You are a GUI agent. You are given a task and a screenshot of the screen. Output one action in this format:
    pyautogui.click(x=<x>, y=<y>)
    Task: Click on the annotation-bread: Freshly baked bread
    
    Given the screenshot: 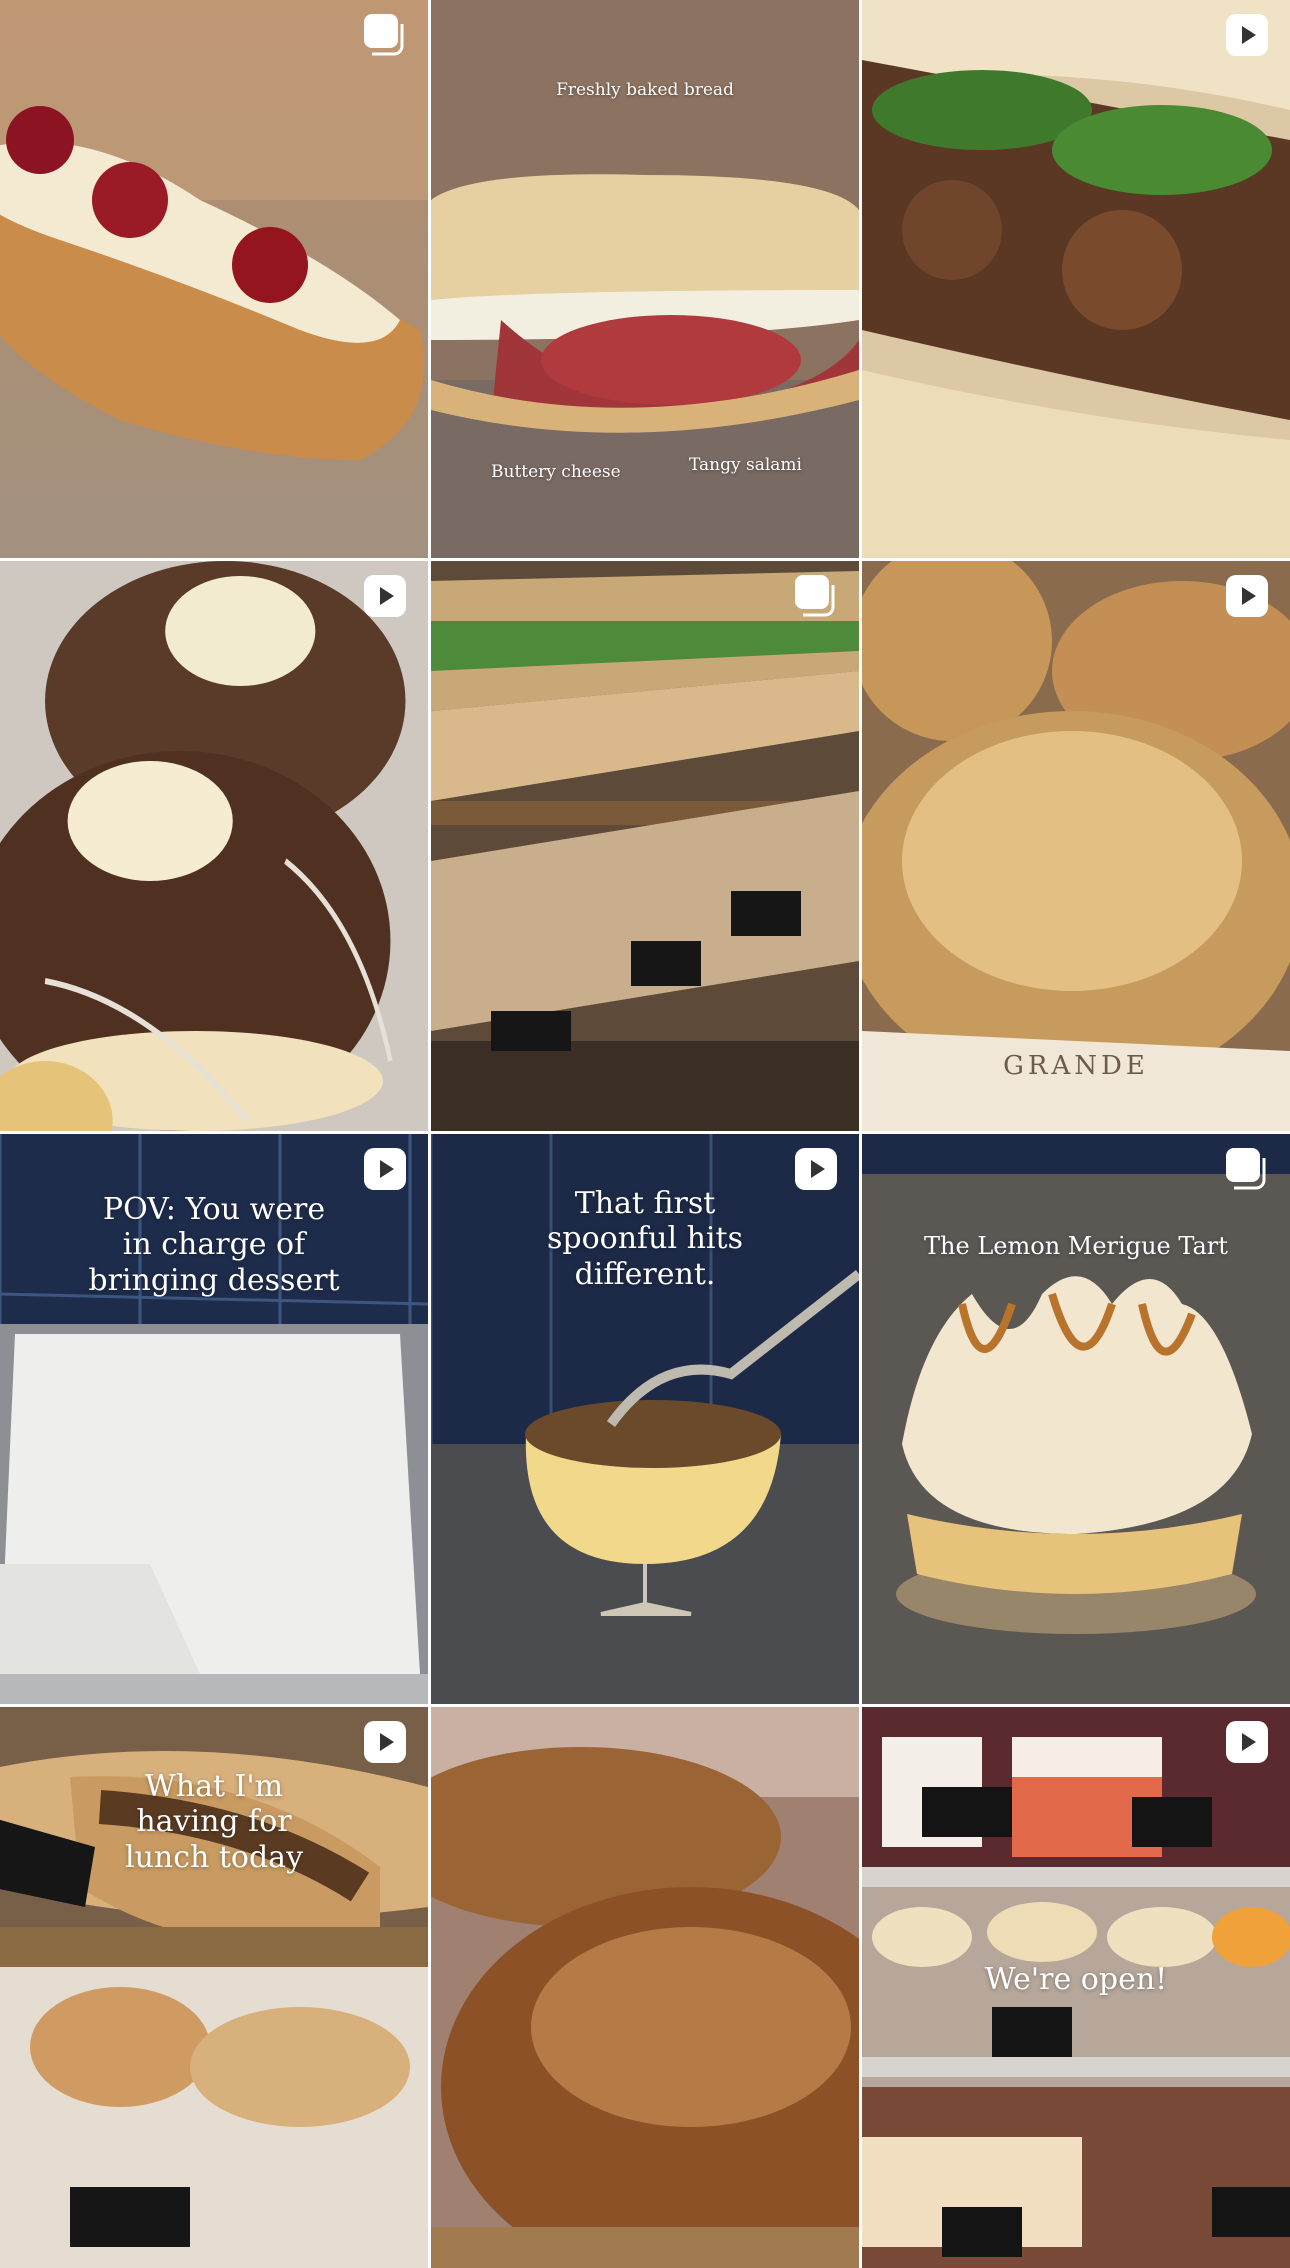 What is the action you would take?
    pyautogui.click(x=645, y=90)
    